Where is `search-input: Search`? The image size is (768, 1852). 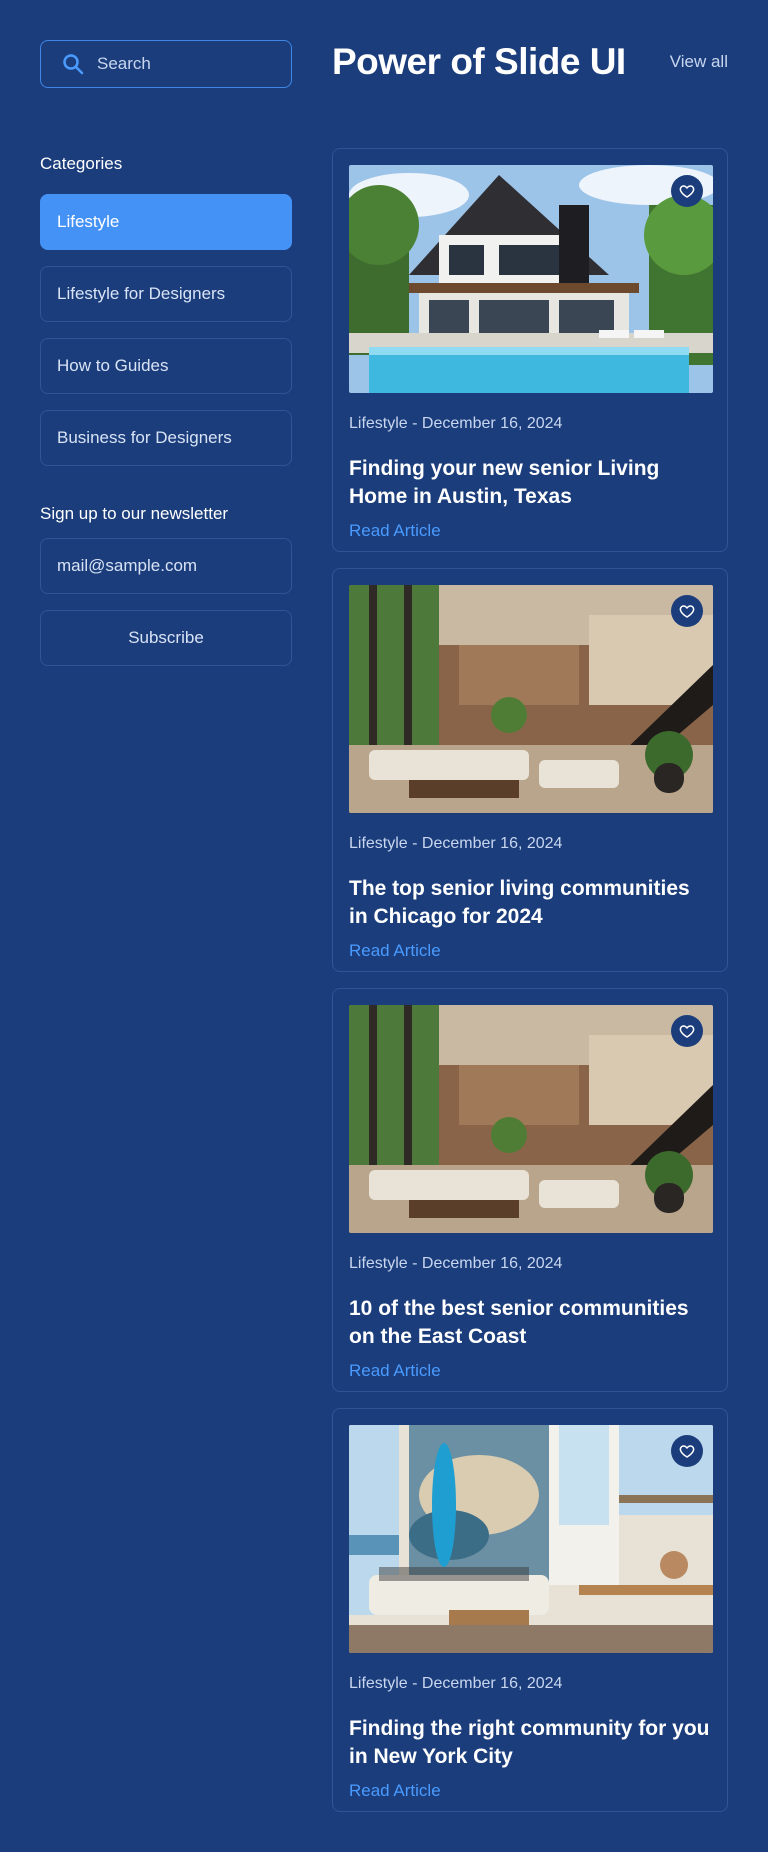 search-input: Search is located at coordinates (124, 64).